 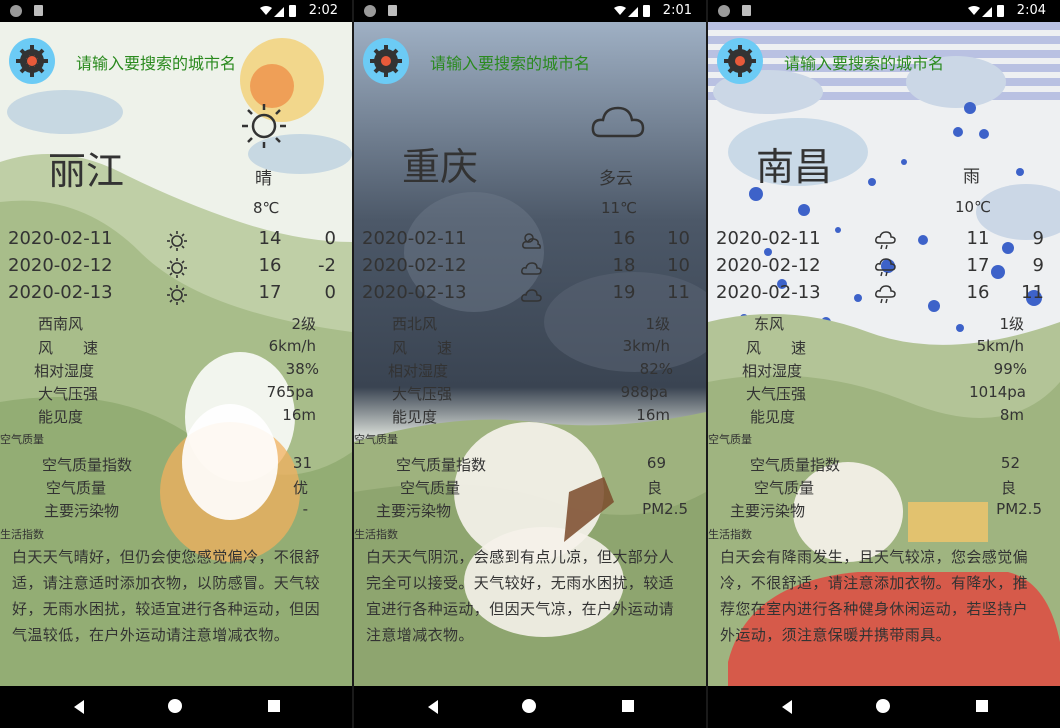 I want to click on signal-wifi-battery-icon, so click(x=632, y=11).